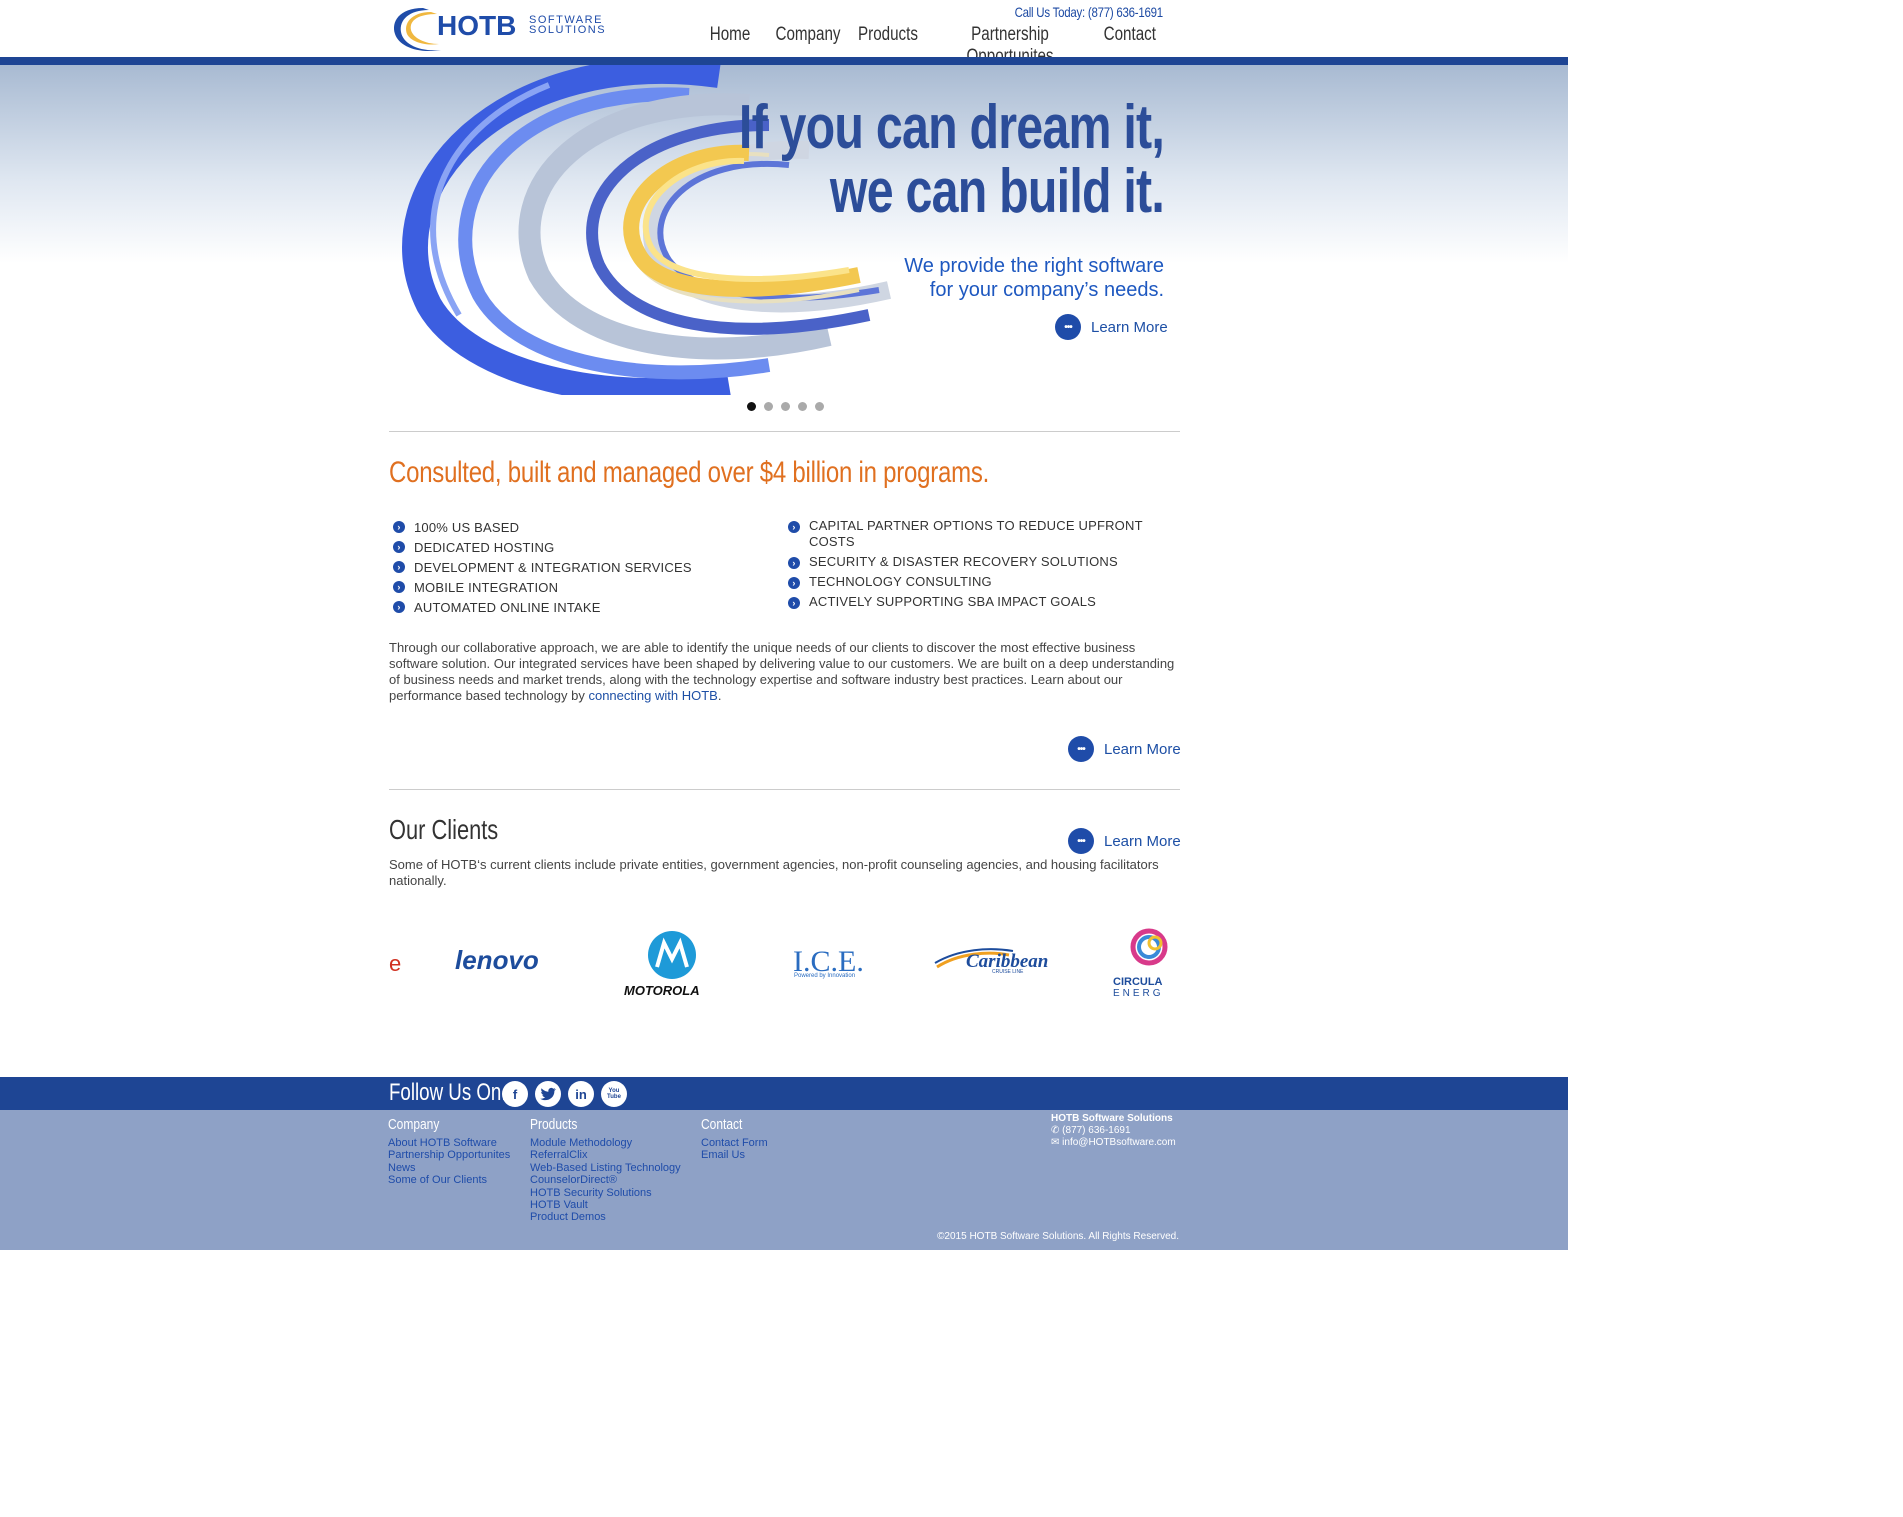 This screenshot has width=1903, height=1517. Describe the element at coordinates (784, 1180) in the screenshot. I see `footer` at that location.